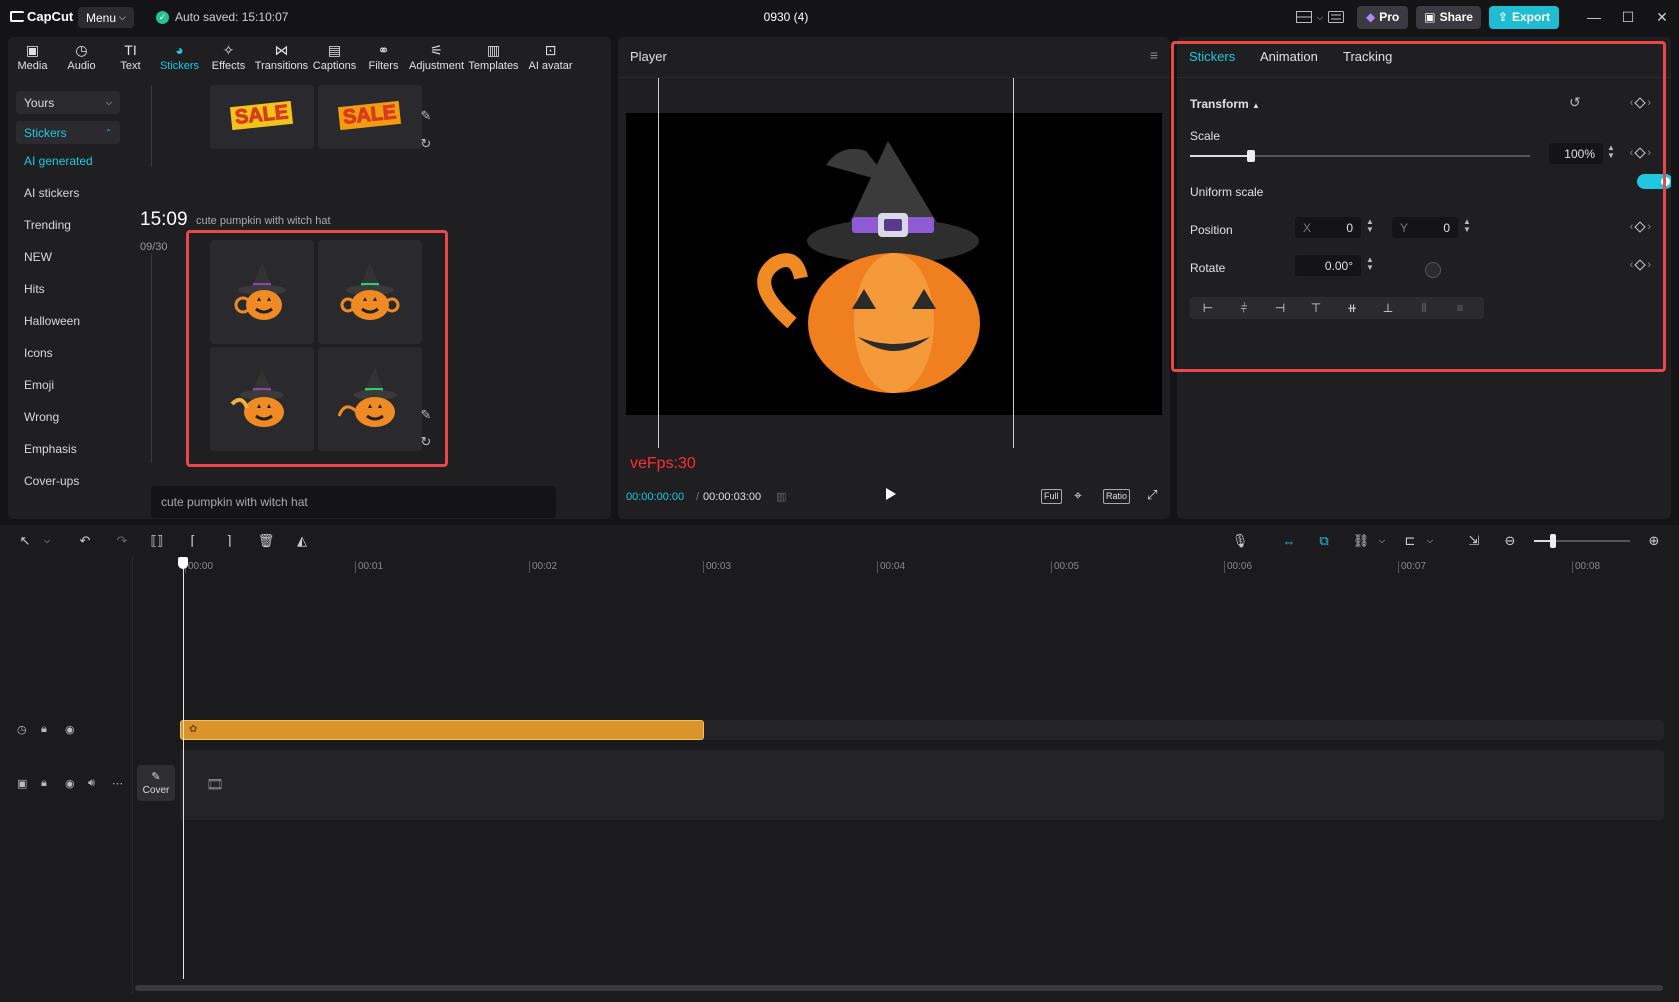 Image resolution: width=1679 pixels, height=1002 pixels. I want to click on sidebar-item-halloween: Halloween, so click(52, 321).